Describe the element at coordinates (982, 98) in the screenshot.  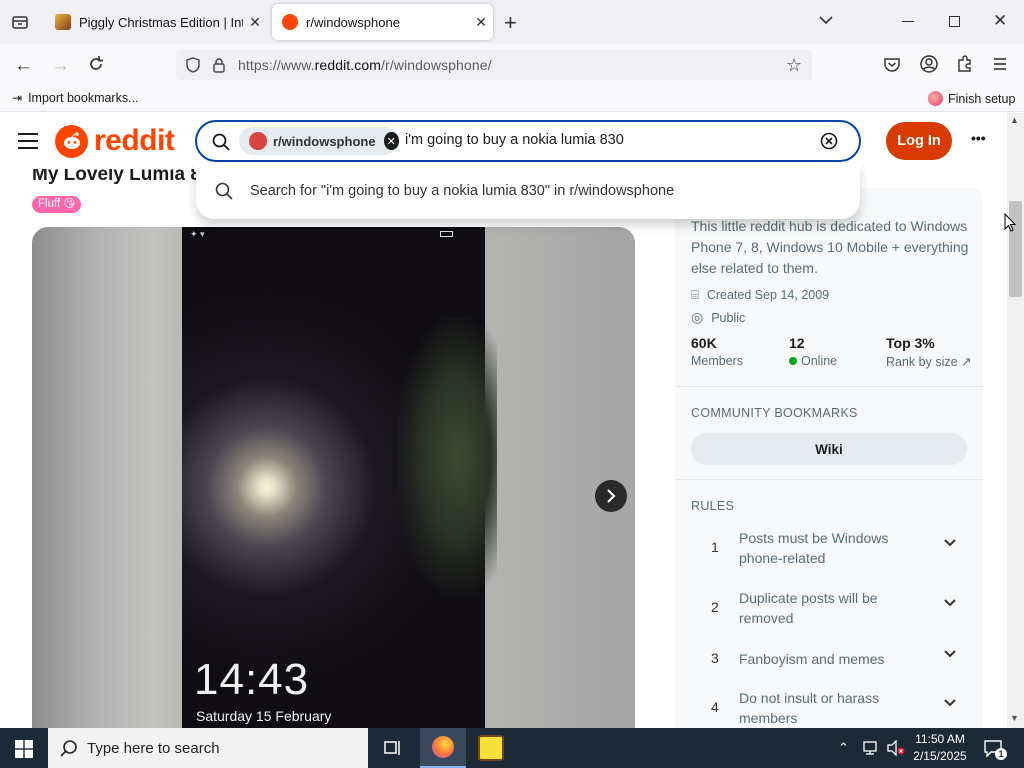
I see `finish-setup-label: Finish setup` at that location.